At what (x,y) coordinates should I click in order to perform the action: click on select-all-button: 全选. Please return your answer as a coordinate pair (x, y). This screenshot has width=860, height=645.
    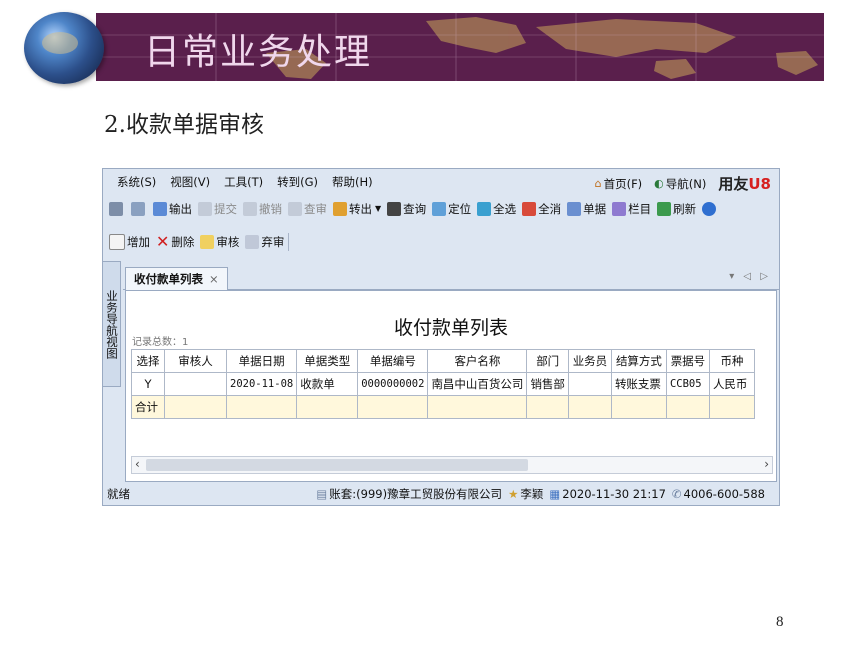
    Looking at the image, I should click on (496, 209).